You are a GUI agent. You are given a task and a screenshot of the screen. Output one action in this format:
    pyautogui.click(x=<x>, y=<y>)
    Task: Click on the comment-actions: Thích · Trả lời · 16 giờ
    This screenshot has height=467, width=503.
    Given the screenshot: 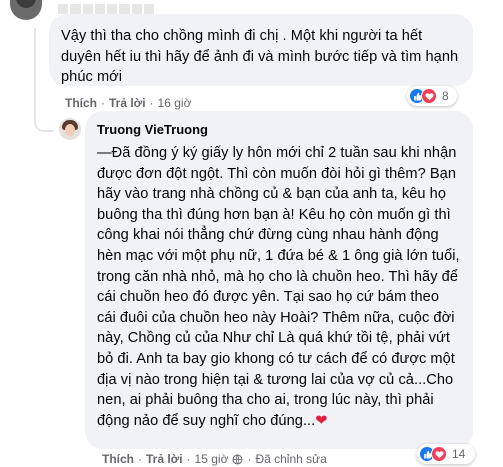 What is the action you would take?
    pyautogui.click(x=128, y=103)
    